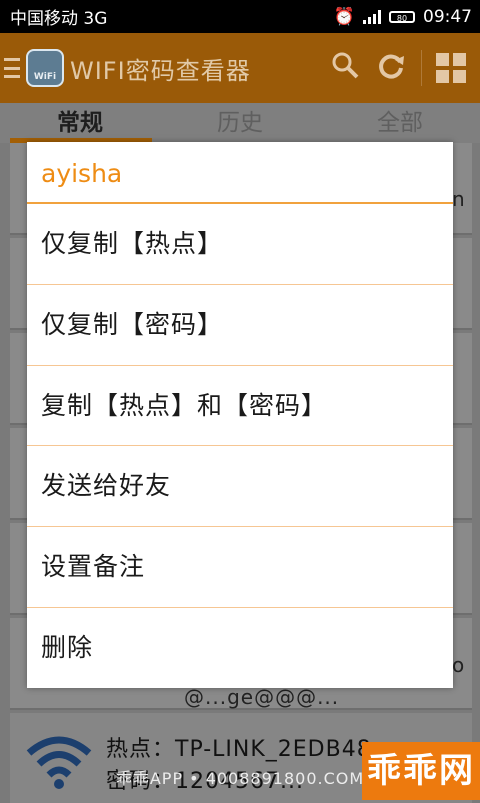  I want to click on tab-history: 历史, so click(240, 123).